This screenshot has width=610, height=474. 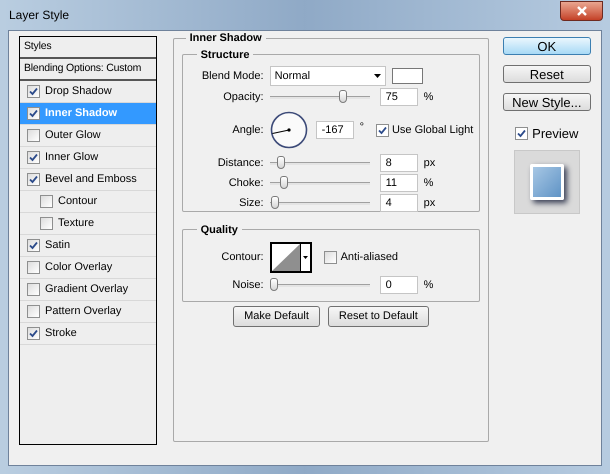 What do you see at coordinates (78, 268) in the screenshot?
I see `item-label: Color Overlay` at bounding box center [78, 268].